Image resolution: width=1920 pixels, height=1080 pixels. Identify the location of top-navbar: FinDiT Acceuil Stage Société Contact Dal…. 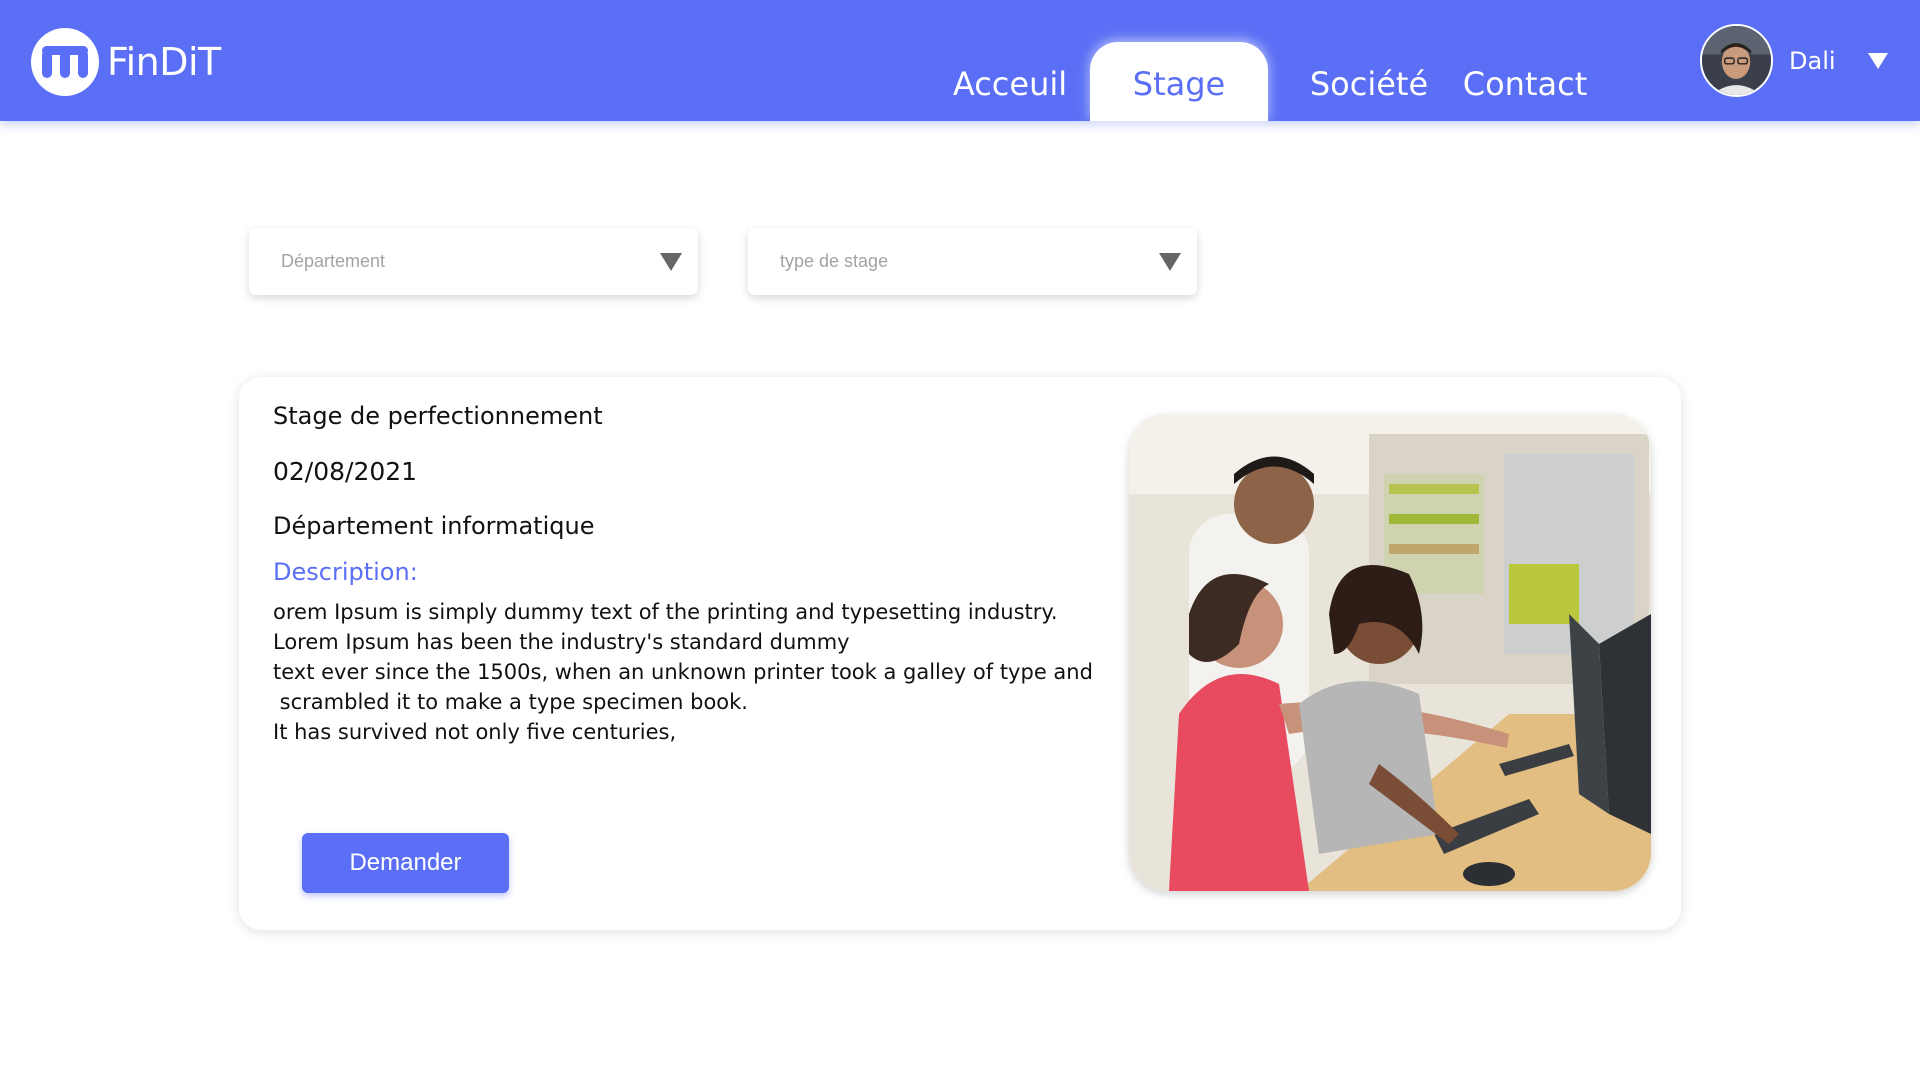
(960, 60).